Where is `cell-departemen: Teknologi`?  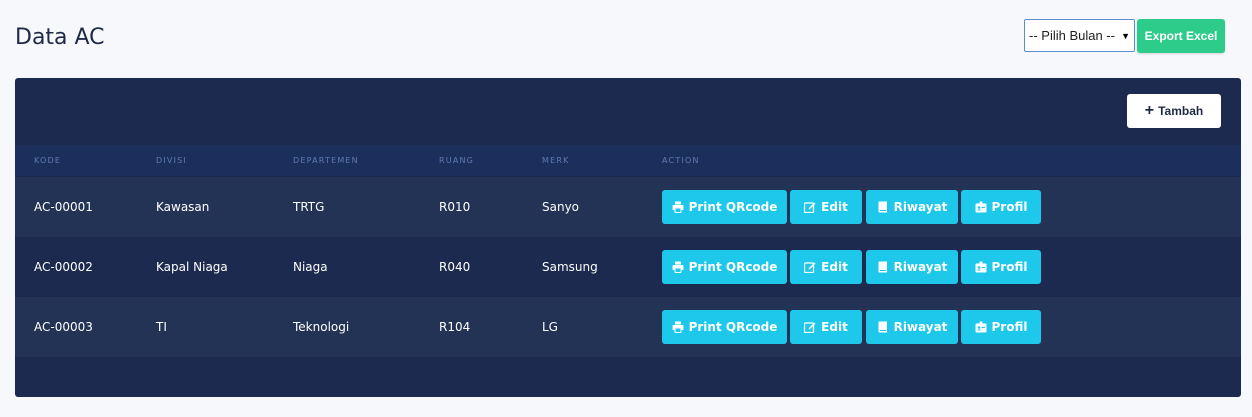
cell-departemen: Teknologi is located at coordinates (321, 327).